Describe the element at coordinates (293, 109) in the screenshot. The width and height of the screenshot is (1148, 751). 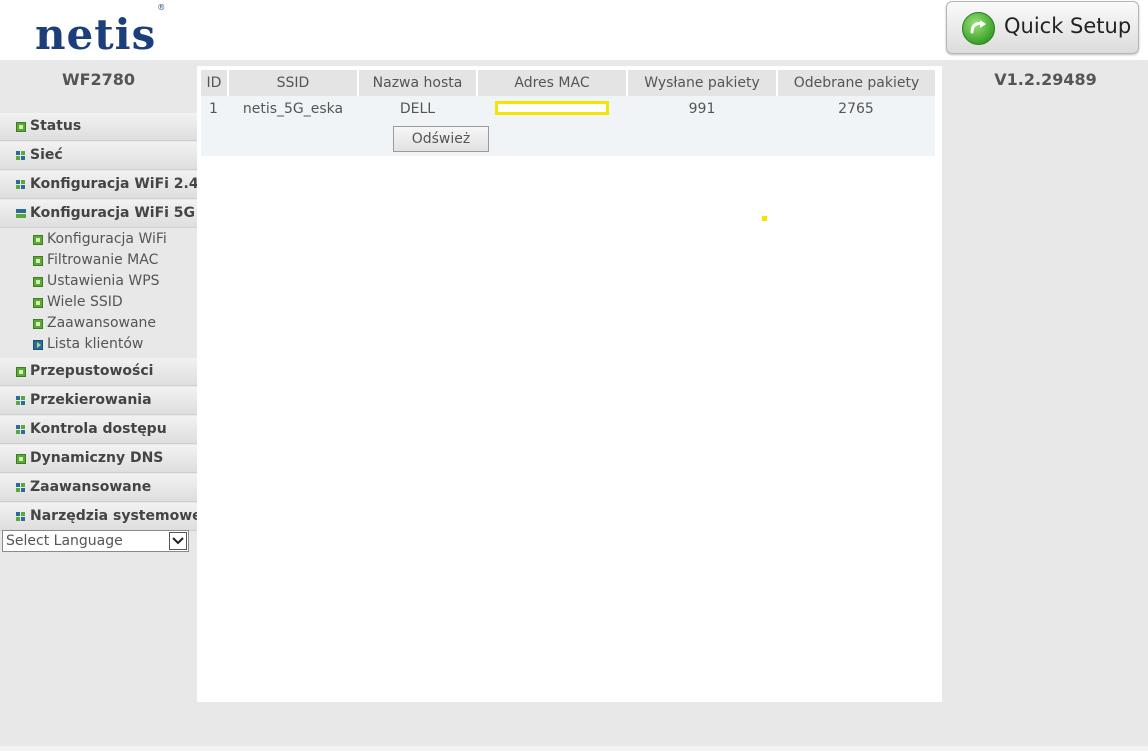
I see `cell-ssid: netis_5G_eska` at that location.